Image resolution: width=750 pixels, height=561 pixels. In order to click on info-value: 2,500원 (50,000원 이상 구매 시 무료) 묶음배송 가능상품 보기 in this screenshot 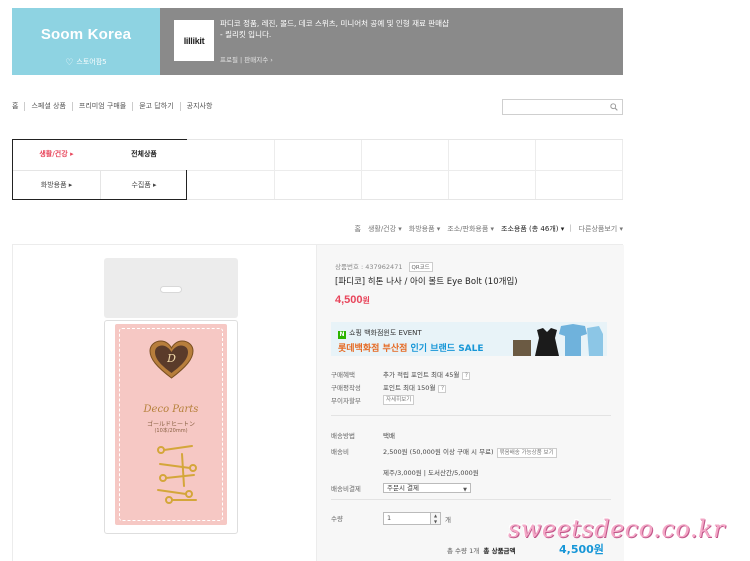, I will do `click(470, 452)`.